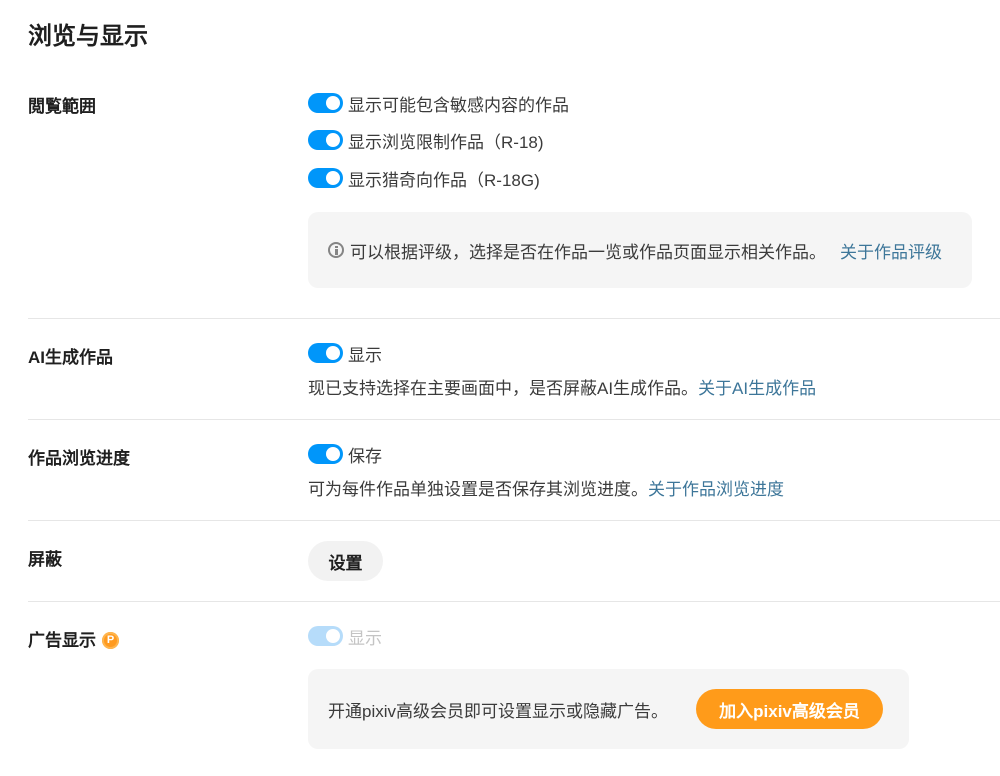 This screenshot has width=1000, height=776. I want to click on rating-info-box: 可以根据评级，选择是否在作品一览或作品页面显示相关作品。 关于作品评级, so click(640, 250).